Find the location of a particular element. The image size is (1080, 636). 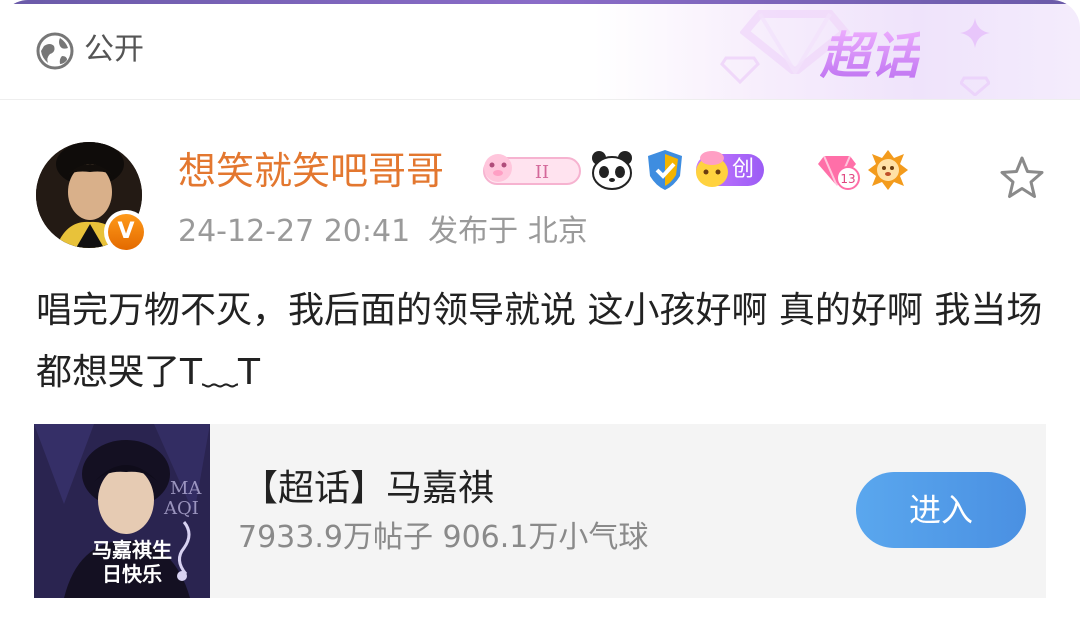

lion-icon is located at coordinates (888, 170).